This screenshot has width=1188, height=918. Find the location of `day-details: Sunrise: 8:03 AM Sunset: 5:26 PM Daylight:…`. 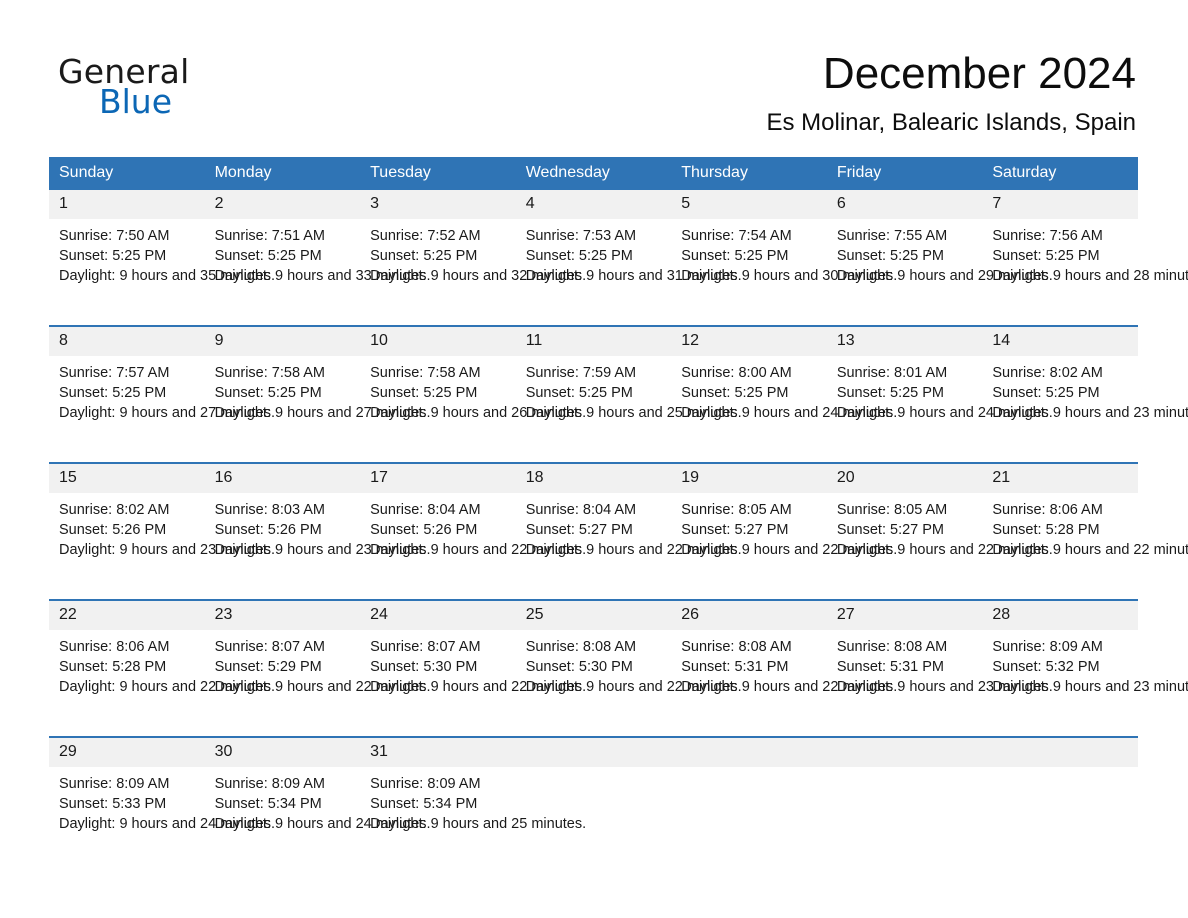

day-details: Sunrise: 8:03 AM Sunset: 5:26 PM Daylight:… is located at coordinates (318, 527).